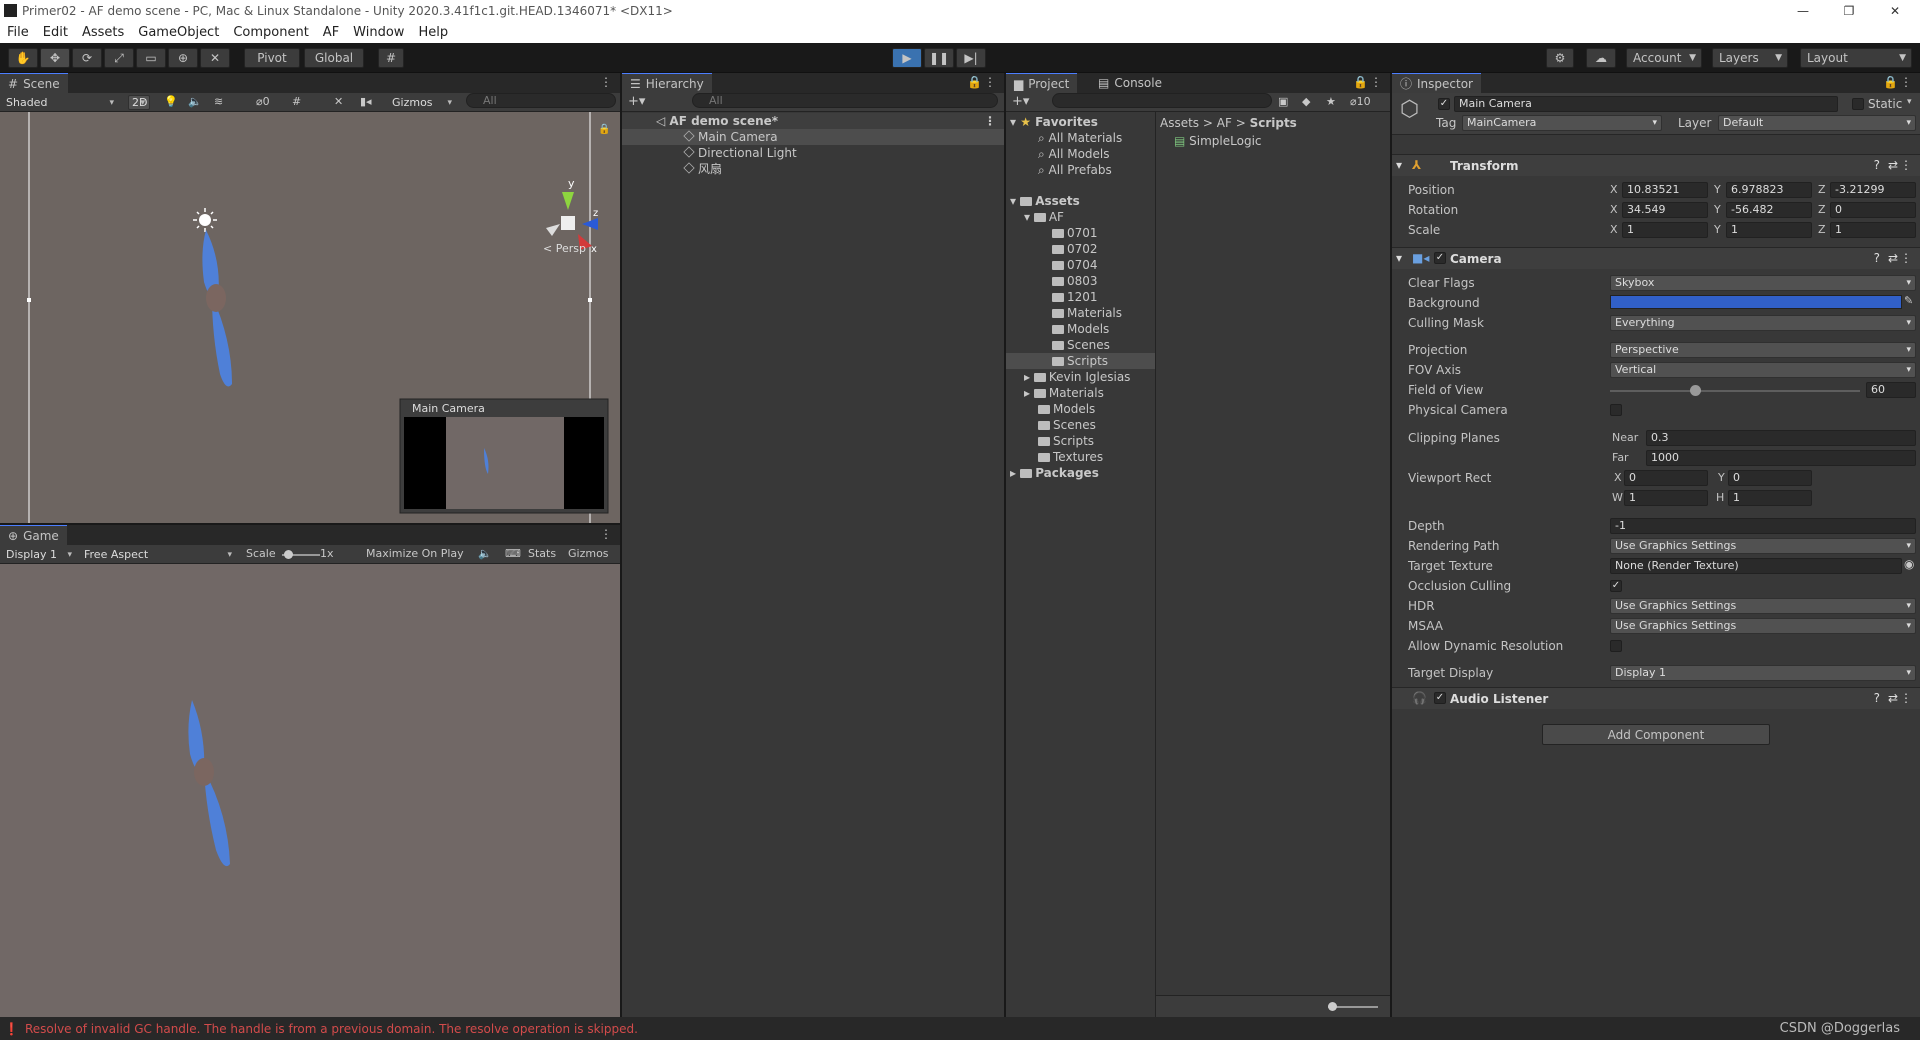 This screenshot has height=1040, width=1920. I want to click on favorite-star-icon: ★, so click(1331, 101).